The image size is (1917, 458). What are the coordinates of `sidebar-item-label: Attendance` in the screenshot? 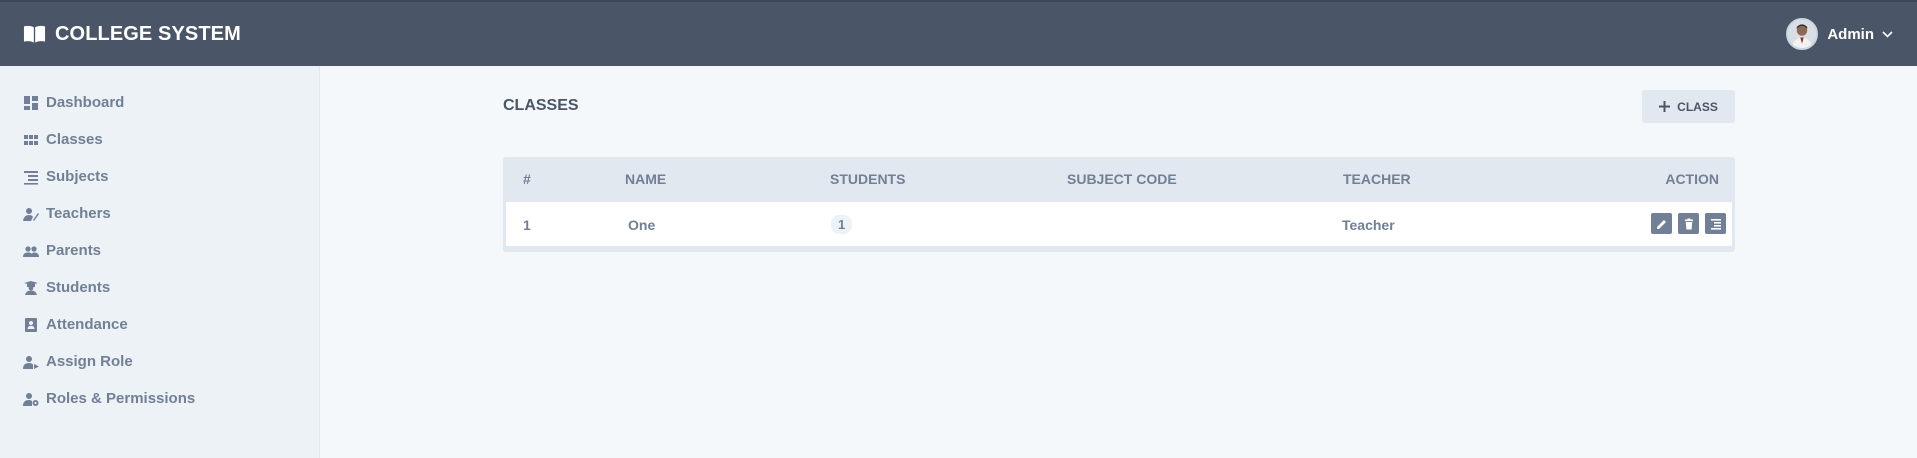 It's located at (87, 324).